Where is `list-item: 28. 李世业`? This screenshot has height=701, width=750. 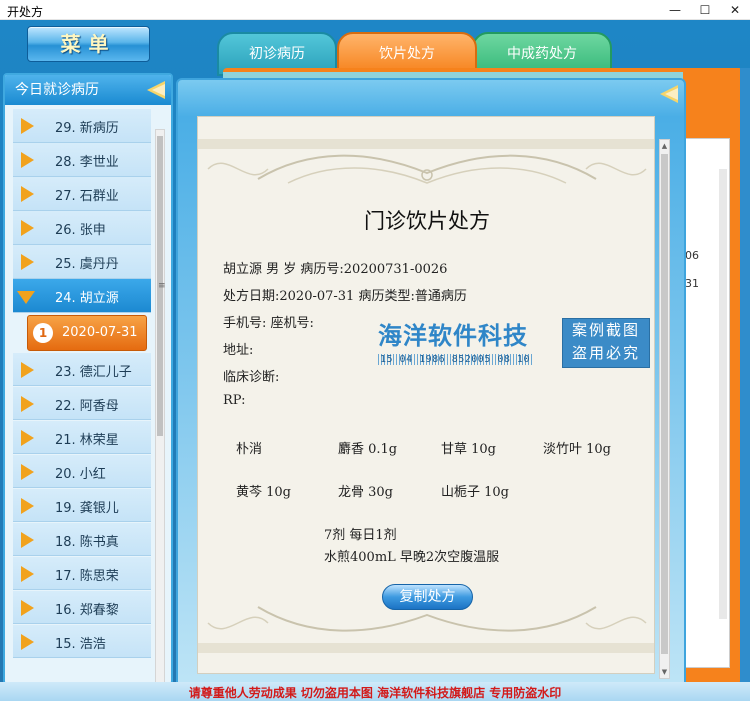
list-item: 28. 李世业 is located at coordinates (82, 160).